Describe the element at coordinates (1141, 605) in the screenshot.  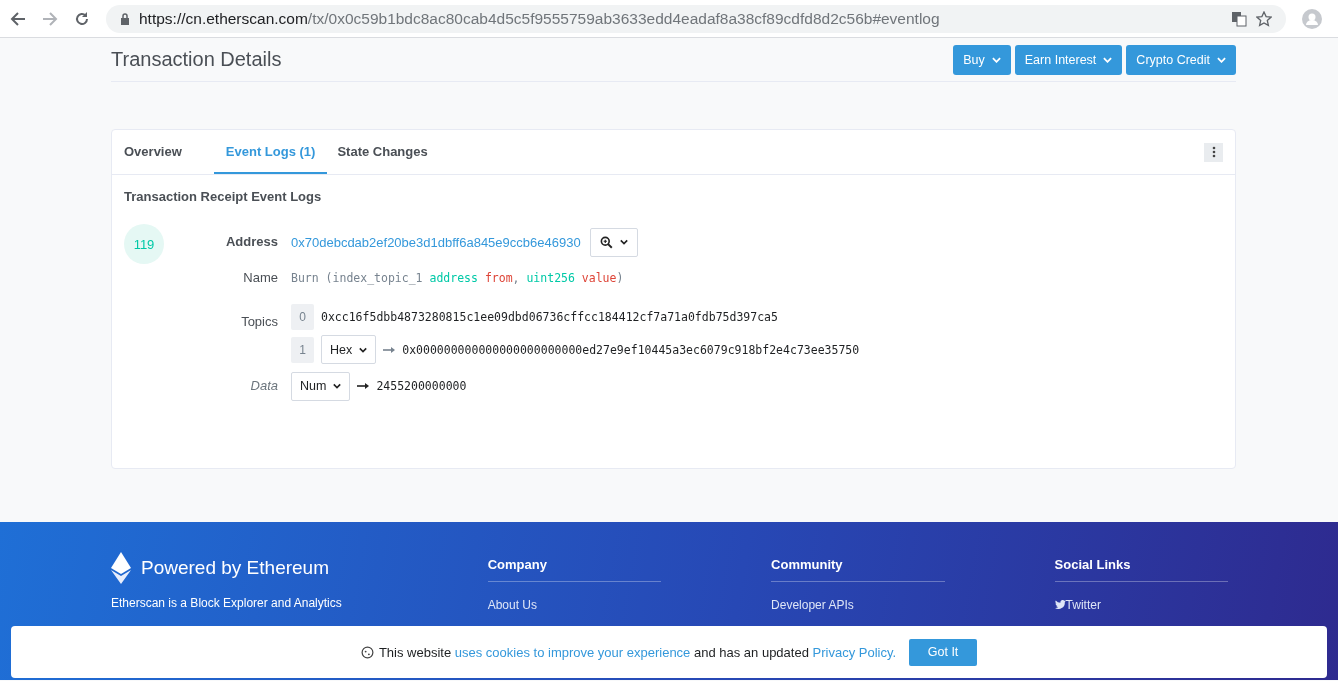
I see `footer-link: Twitter` at that location.